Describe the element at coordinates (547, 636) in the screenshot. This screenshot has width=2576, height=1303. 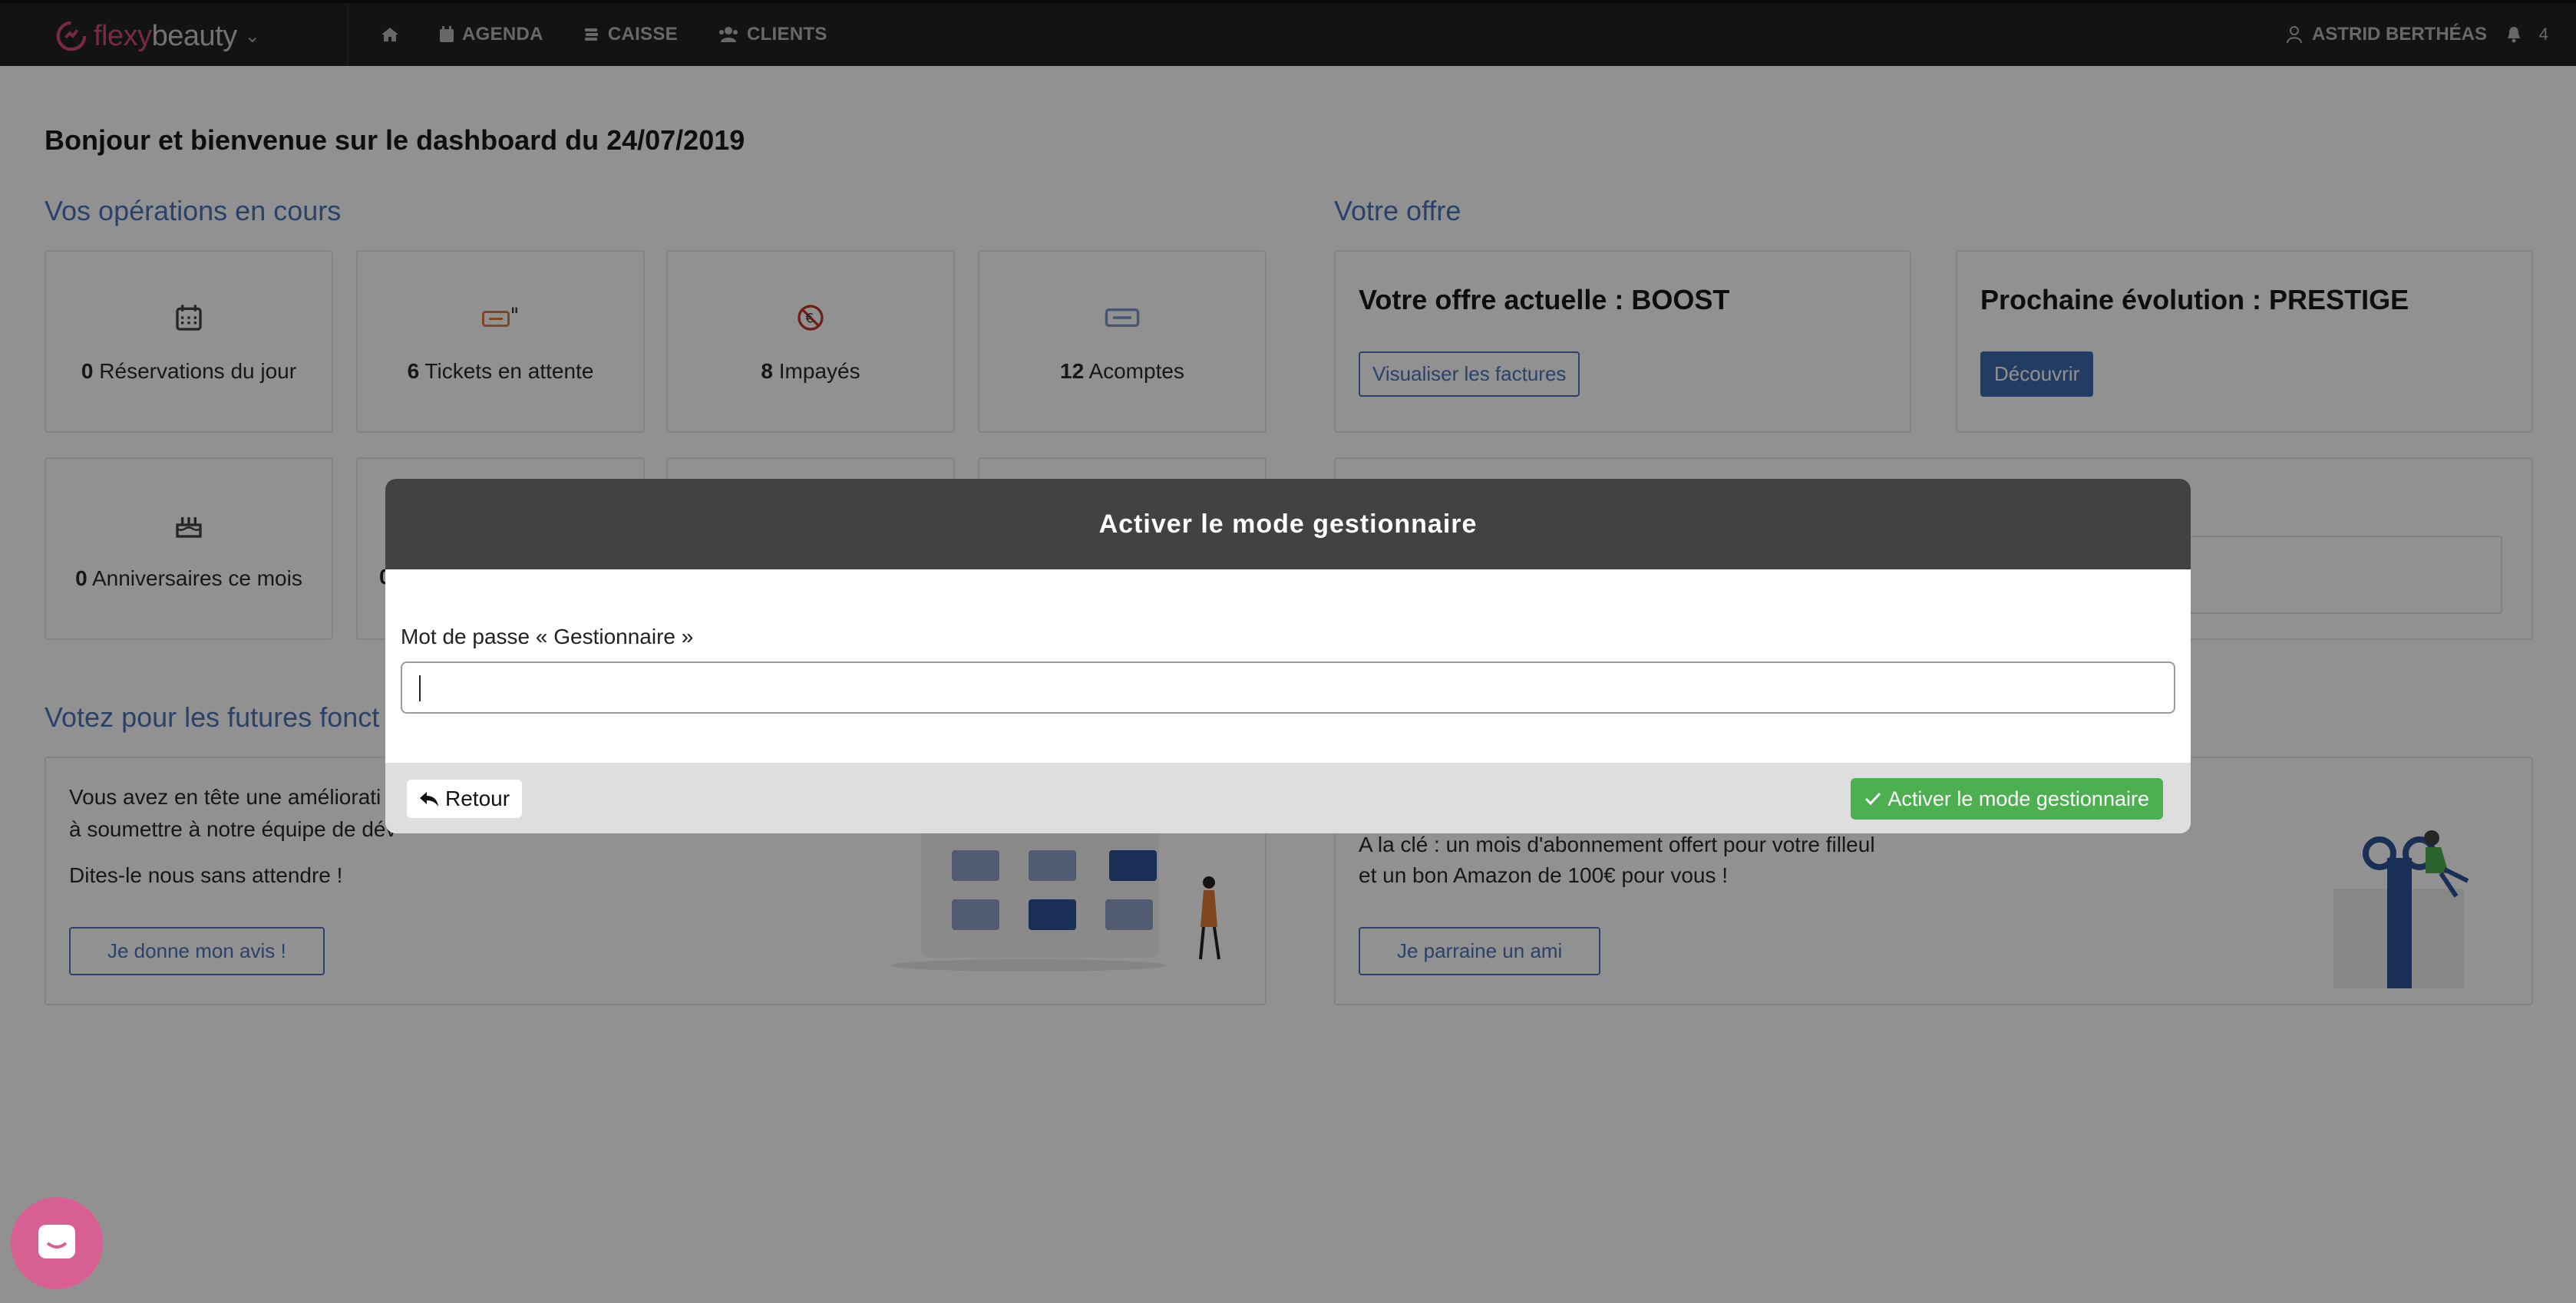
I see `password-field-label: Mot de passe « Gestionnaire »` at that location.